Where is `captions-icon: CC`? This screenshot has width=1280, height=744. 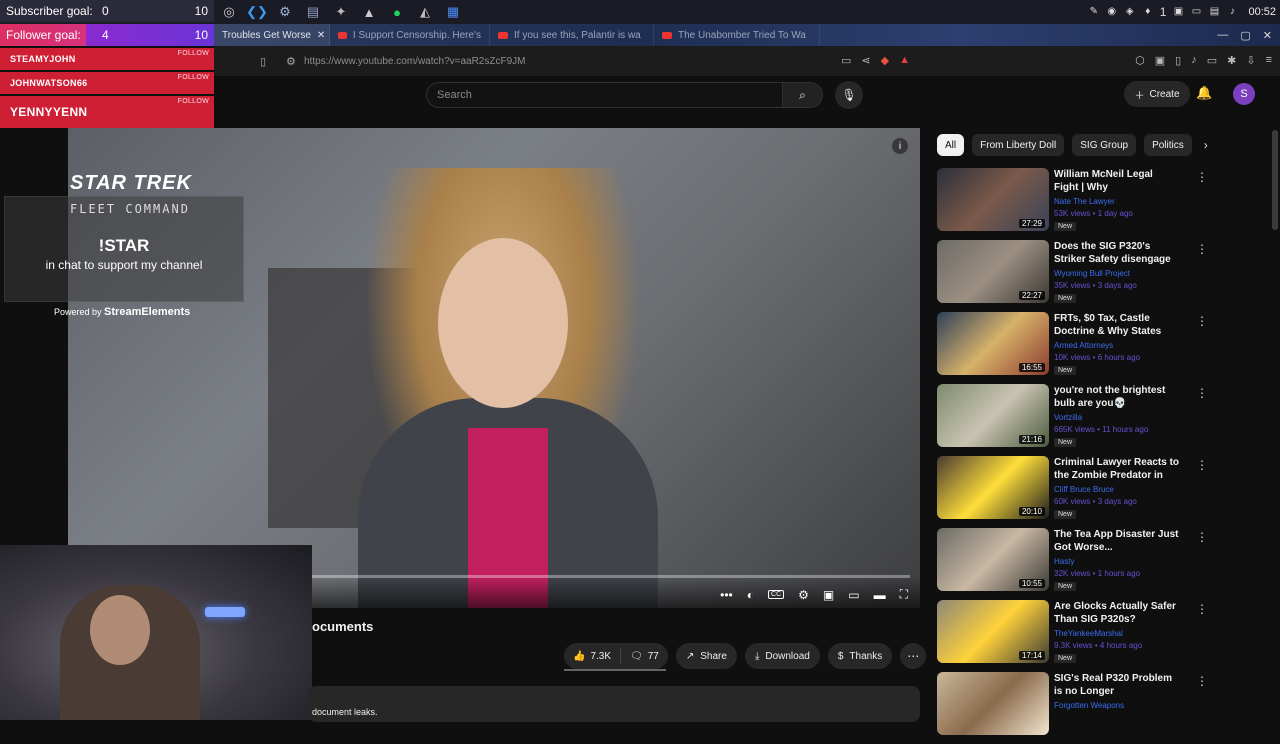
captions-icon: CC is located at coordinates (776, 594).